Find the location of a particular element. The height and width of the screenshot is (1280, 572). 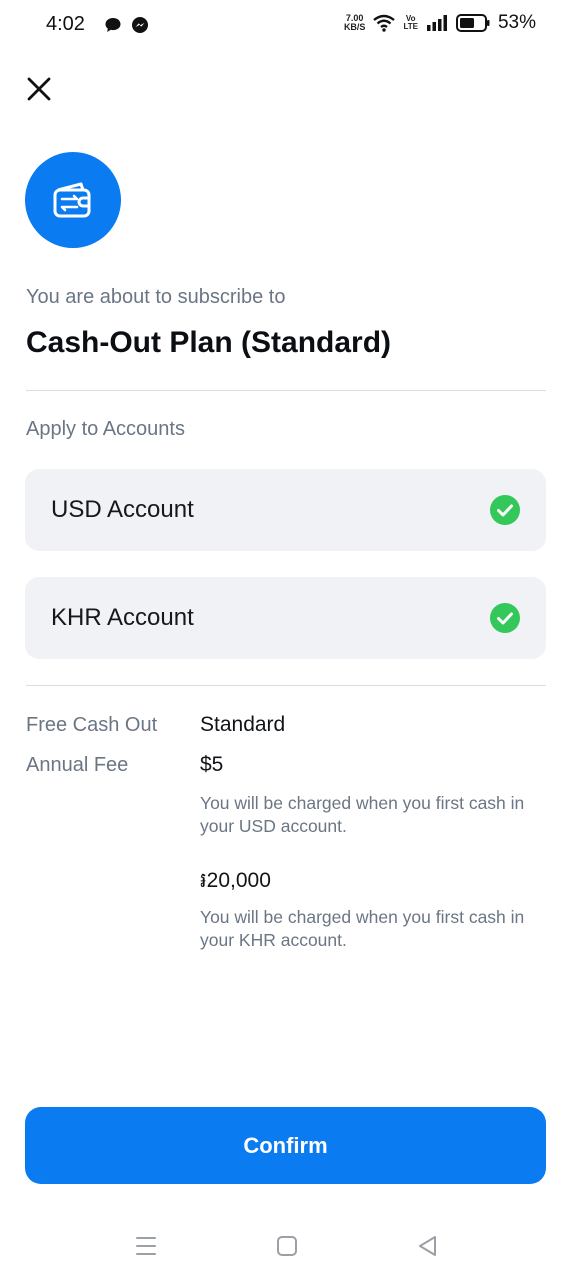

annual-fee-label: Annual Fee is located at coordinates (77, 765).